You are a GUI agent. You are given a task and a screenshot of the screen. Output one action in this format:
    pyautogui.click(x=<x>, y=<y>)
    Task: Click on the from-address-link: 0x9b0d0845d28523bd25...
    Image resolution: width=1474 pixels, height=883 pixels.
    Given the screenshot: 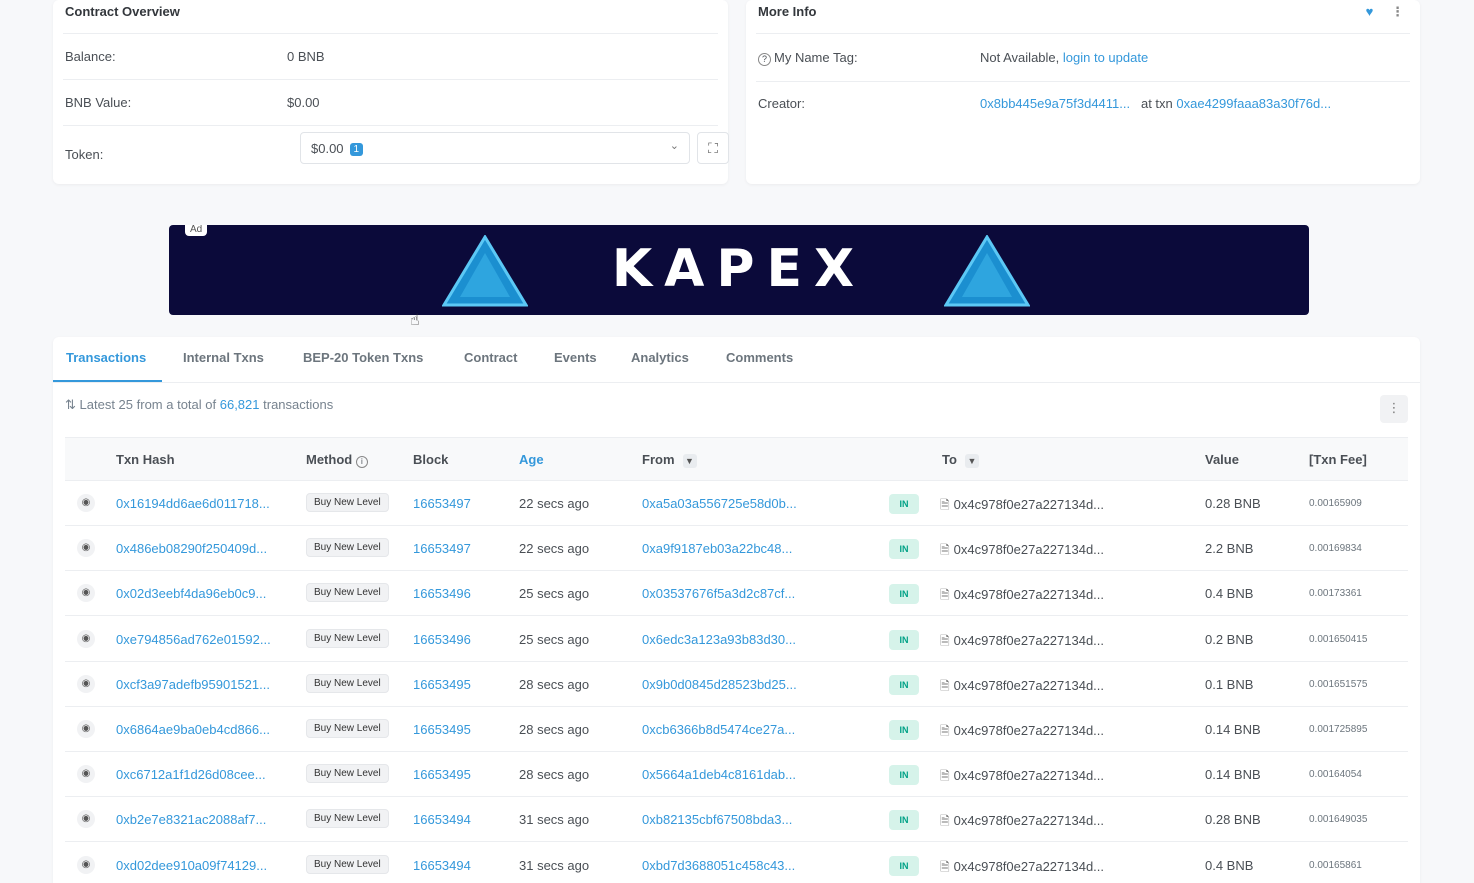 What is the action you would take?
    pyautogui.click(x=719, y=684)
    